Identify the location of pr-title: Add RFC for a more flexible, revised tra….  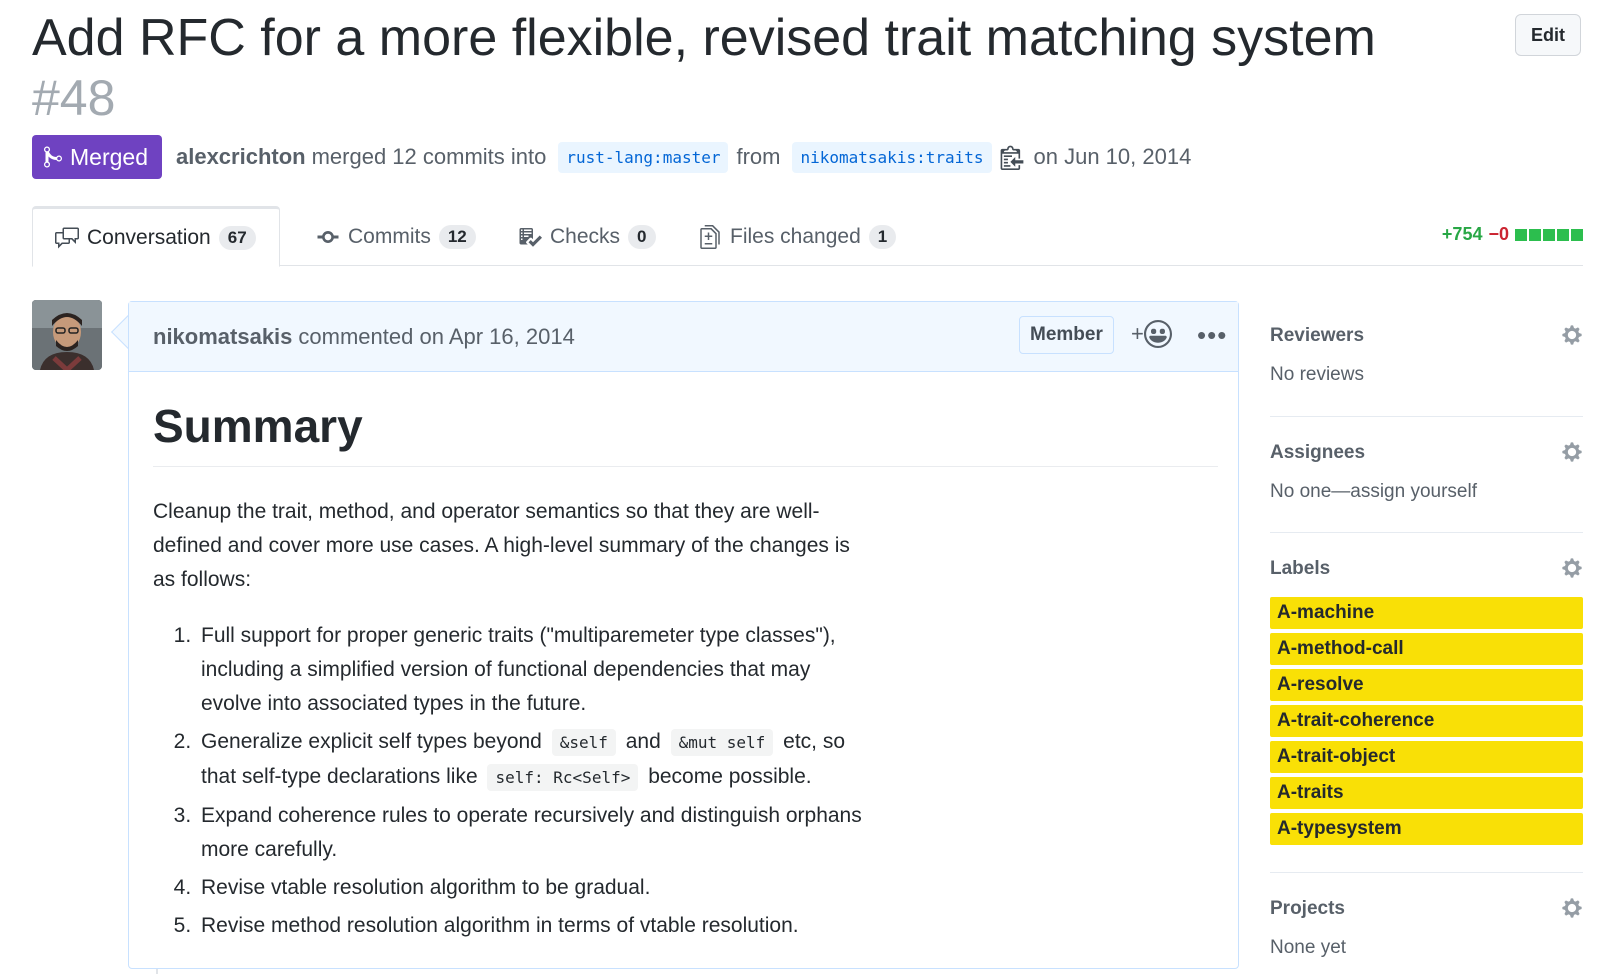
(704, 38).